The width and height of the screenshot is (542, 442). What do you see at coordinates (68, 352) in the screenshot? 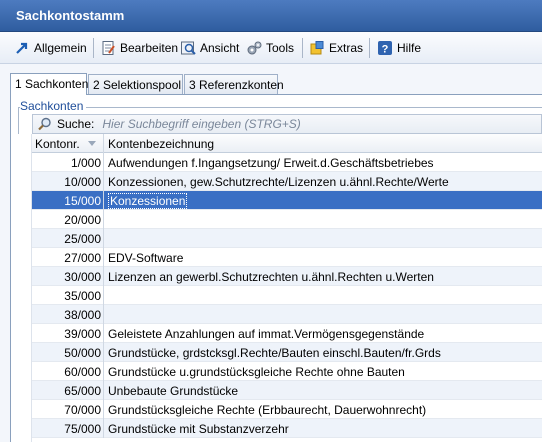
I see `cell-kontonr: 50/000` at bounding box center [68, 352].